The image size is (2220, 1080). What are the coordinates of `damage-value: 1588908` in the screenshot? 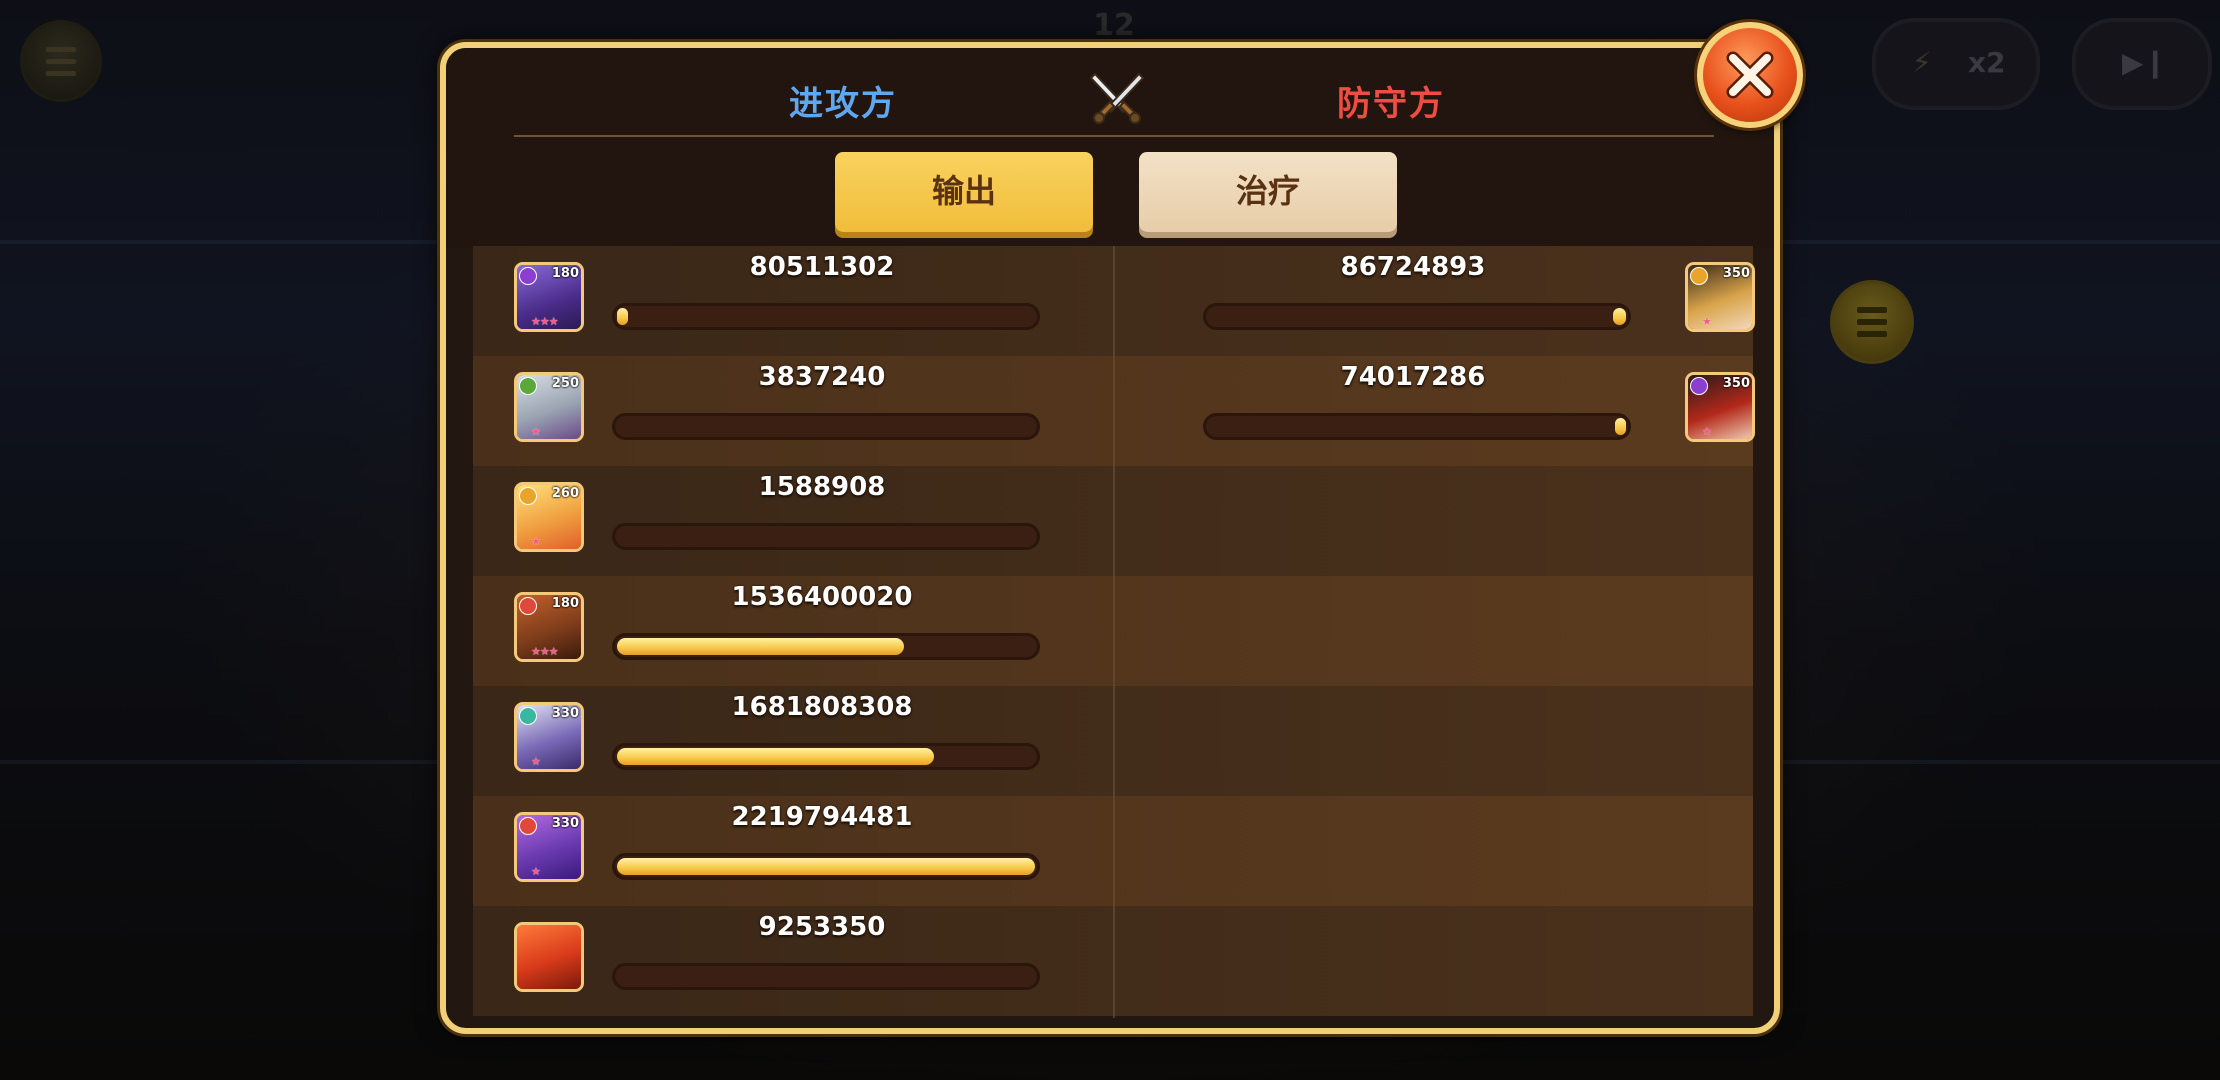 It's located at (822, 487).